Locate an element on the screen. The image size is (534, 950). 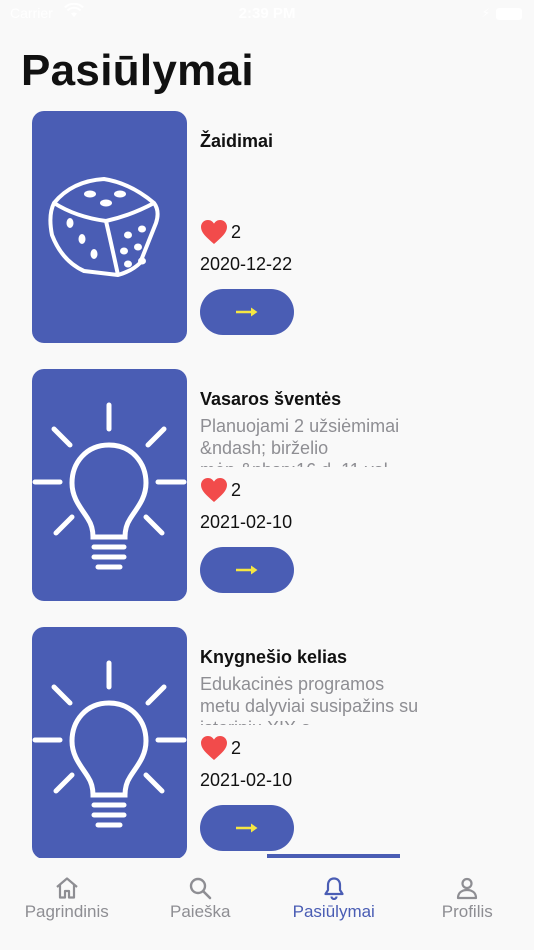
home-icon is located at coordinates (67, 888).